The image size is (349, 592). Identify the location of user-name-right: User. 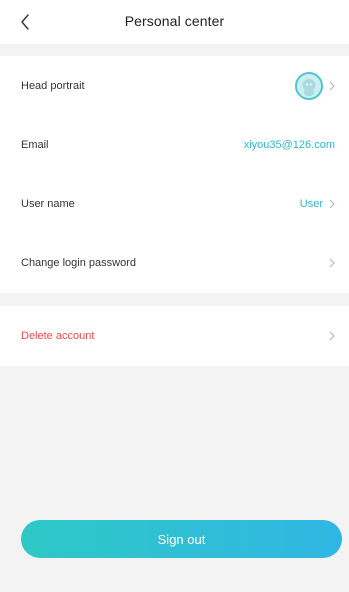
(317, 204).